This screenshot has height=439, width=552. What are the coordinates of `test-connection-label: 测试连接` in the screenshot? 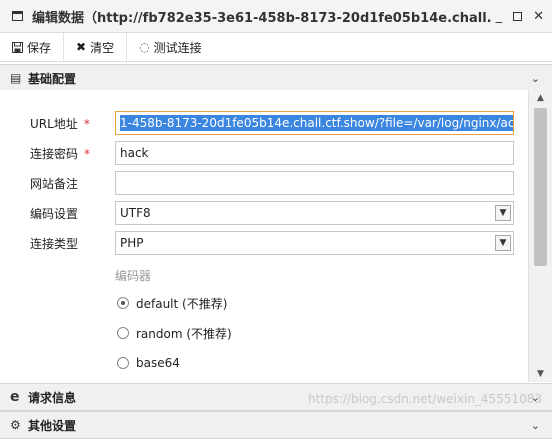 It's located at (177, 47).